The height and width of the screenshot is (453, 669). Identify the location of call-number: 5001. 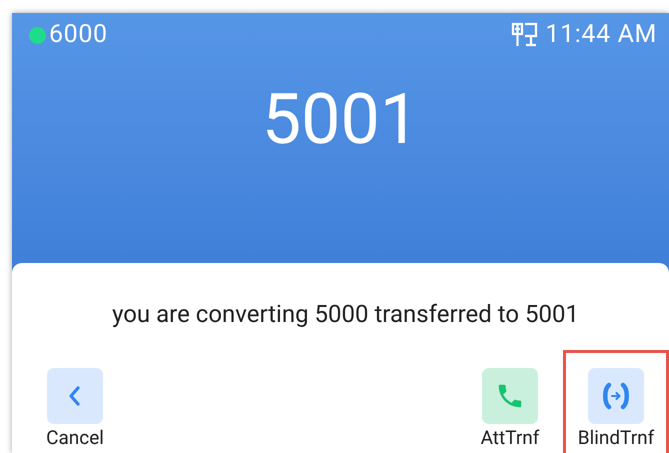
(340, 120).